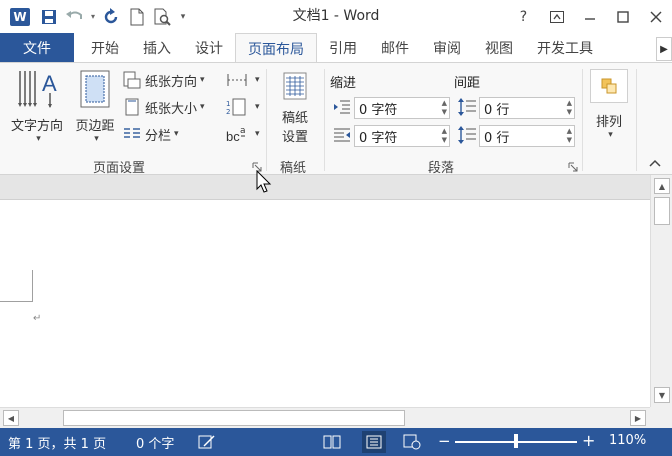 The image size is (672, 456). I want to click on text-direction-icon: A, so click(37, 89).